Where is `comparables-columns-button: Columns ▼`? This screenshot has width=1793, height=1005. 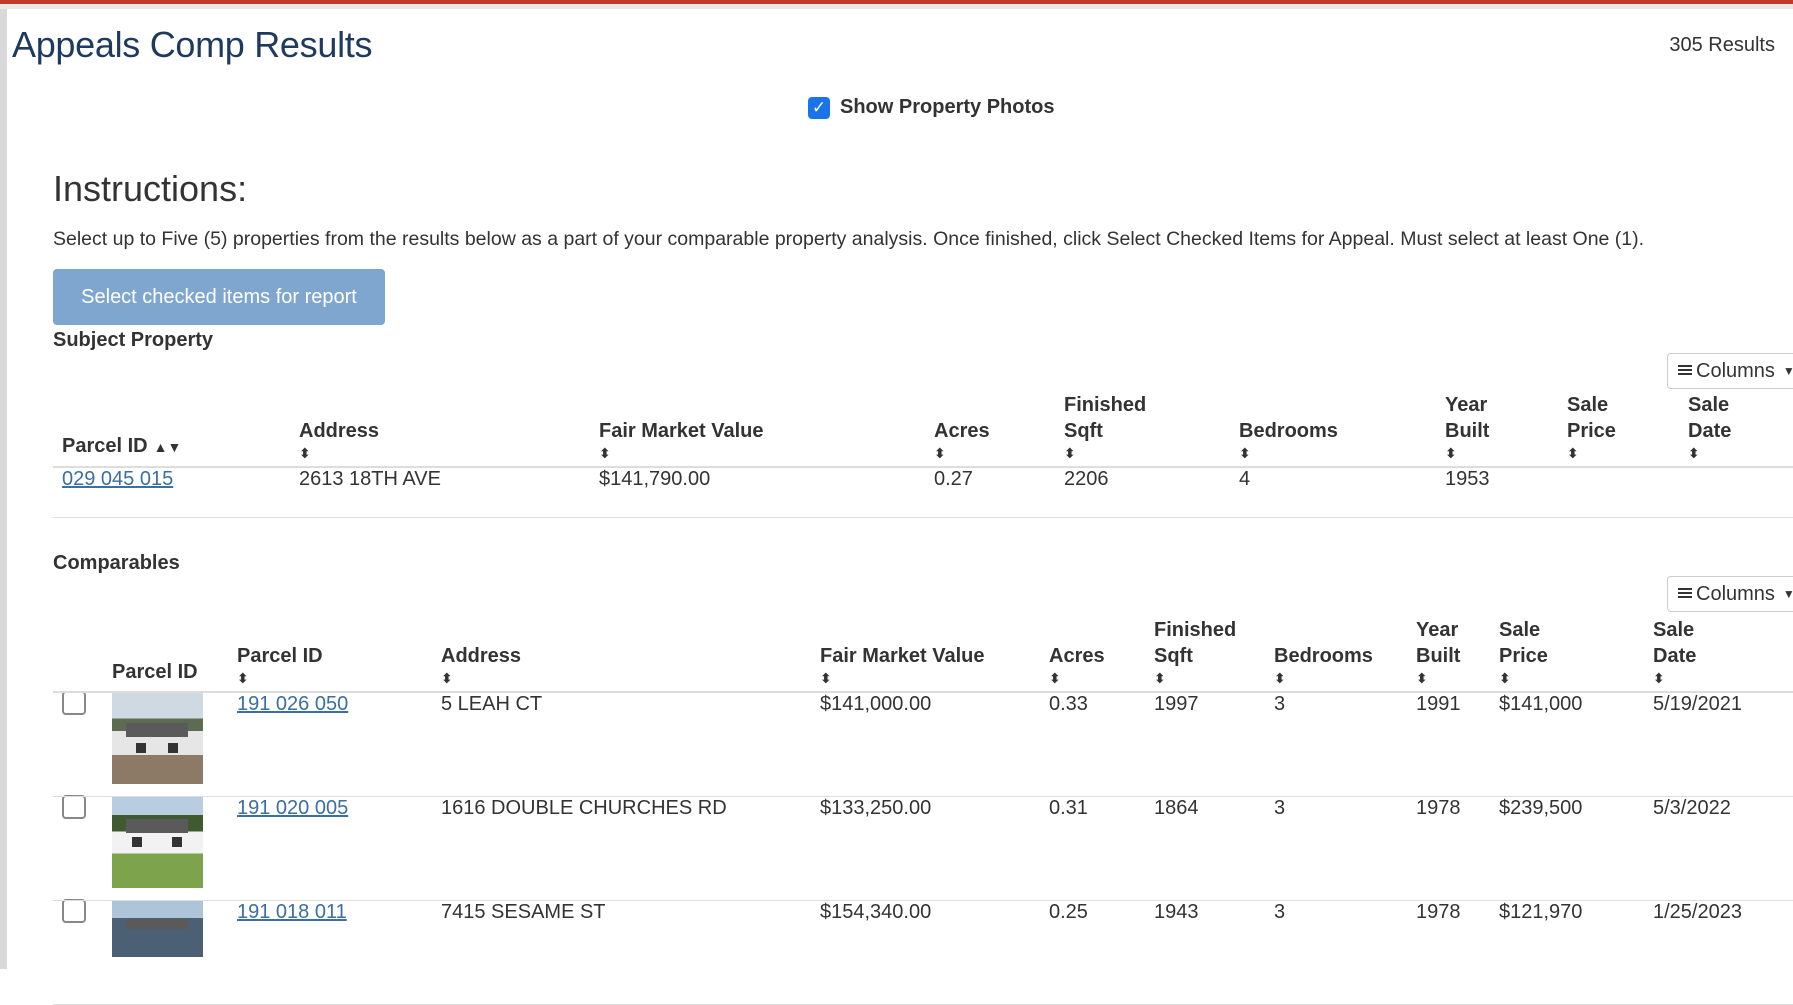 comparables-columns-button: Columns ▼ is located at coordinates (1730, 594).